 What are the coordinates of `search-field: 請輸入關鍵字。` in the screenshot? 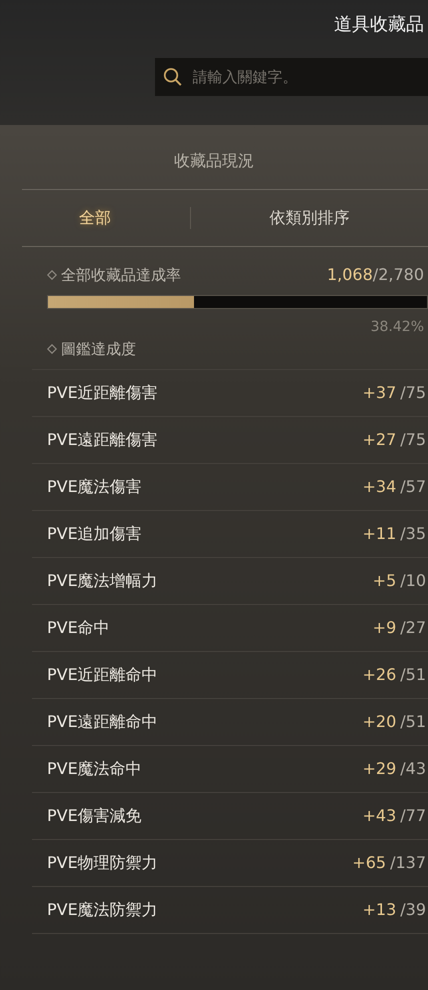 It's located at (291, 77).